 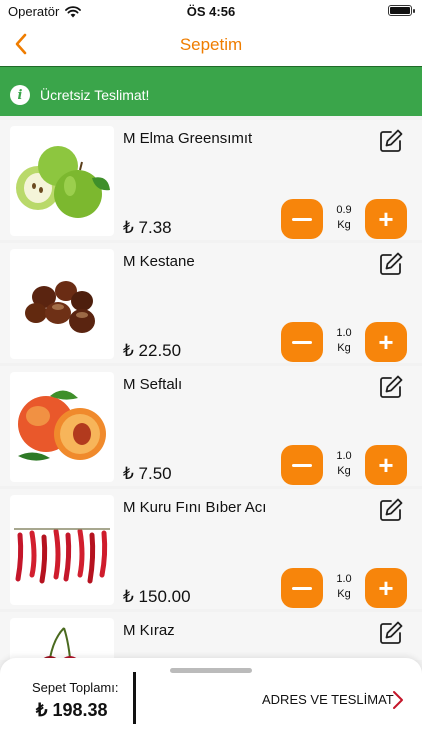 I want to click on cart-total-value: ₺ 198.38, so click(x=72, y=710).